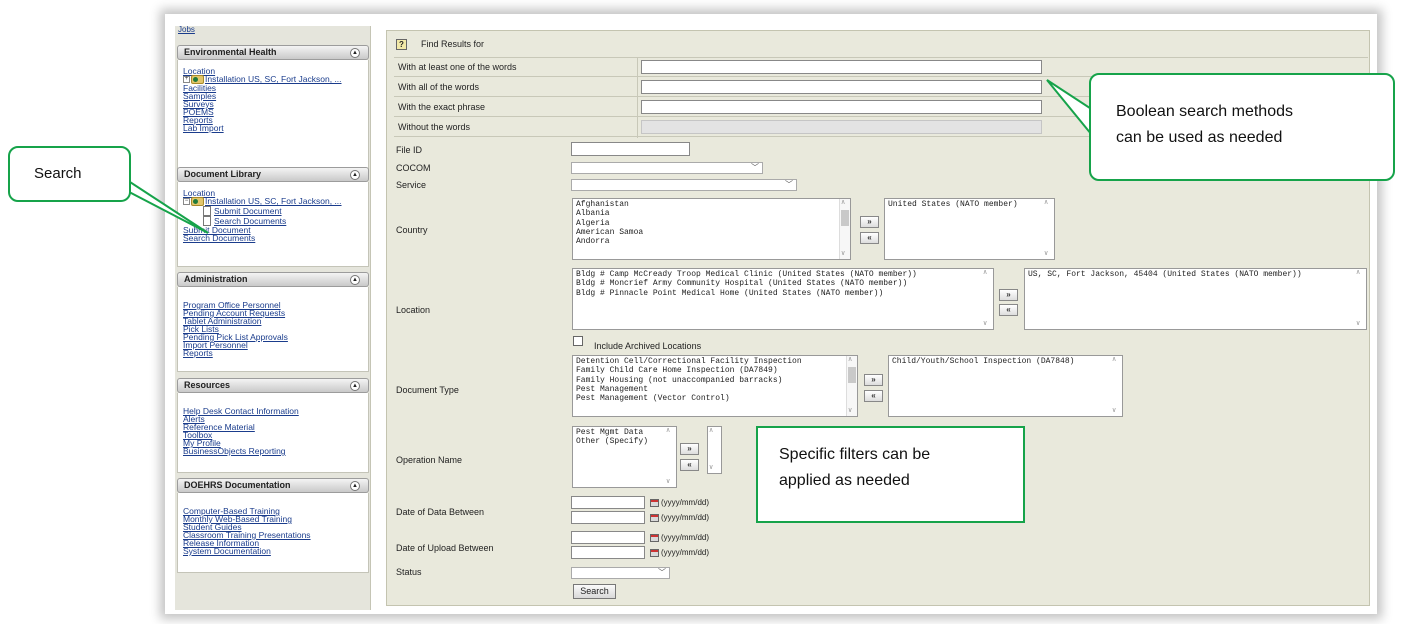 This screenshot has height=624, width=1403. I want to click on boolean-callout-line1: Boolean search methods, so click(1204, 111).